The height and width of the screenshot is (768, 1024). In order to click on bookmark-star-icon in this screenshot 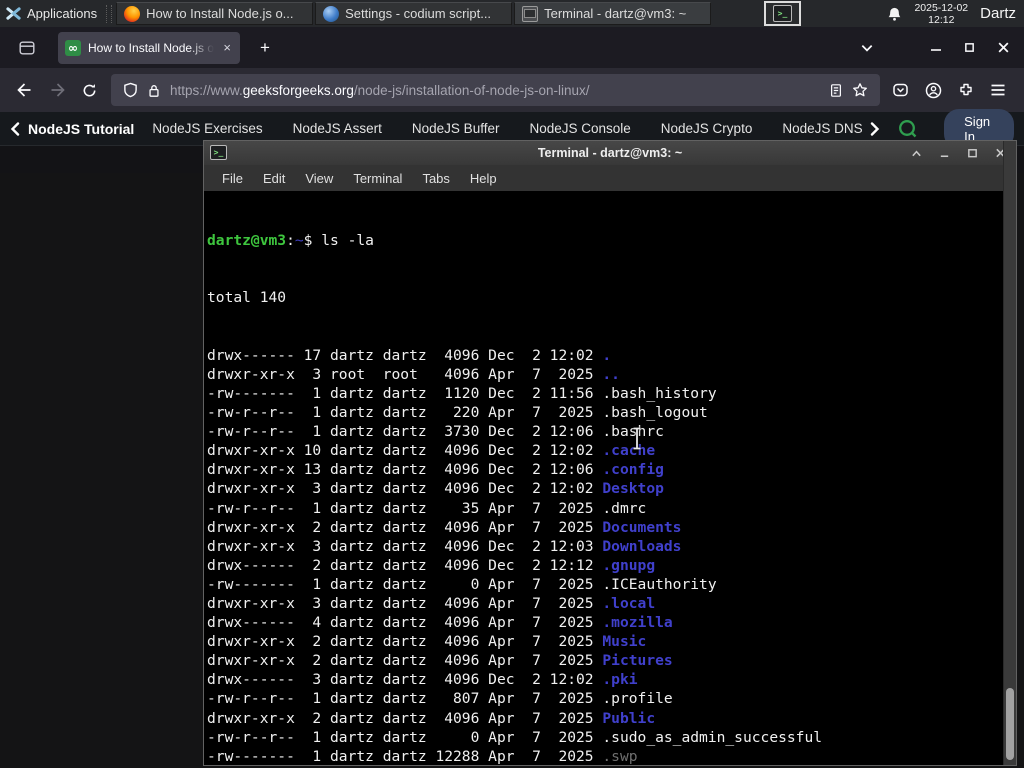, I will do `click(860, 90)`.